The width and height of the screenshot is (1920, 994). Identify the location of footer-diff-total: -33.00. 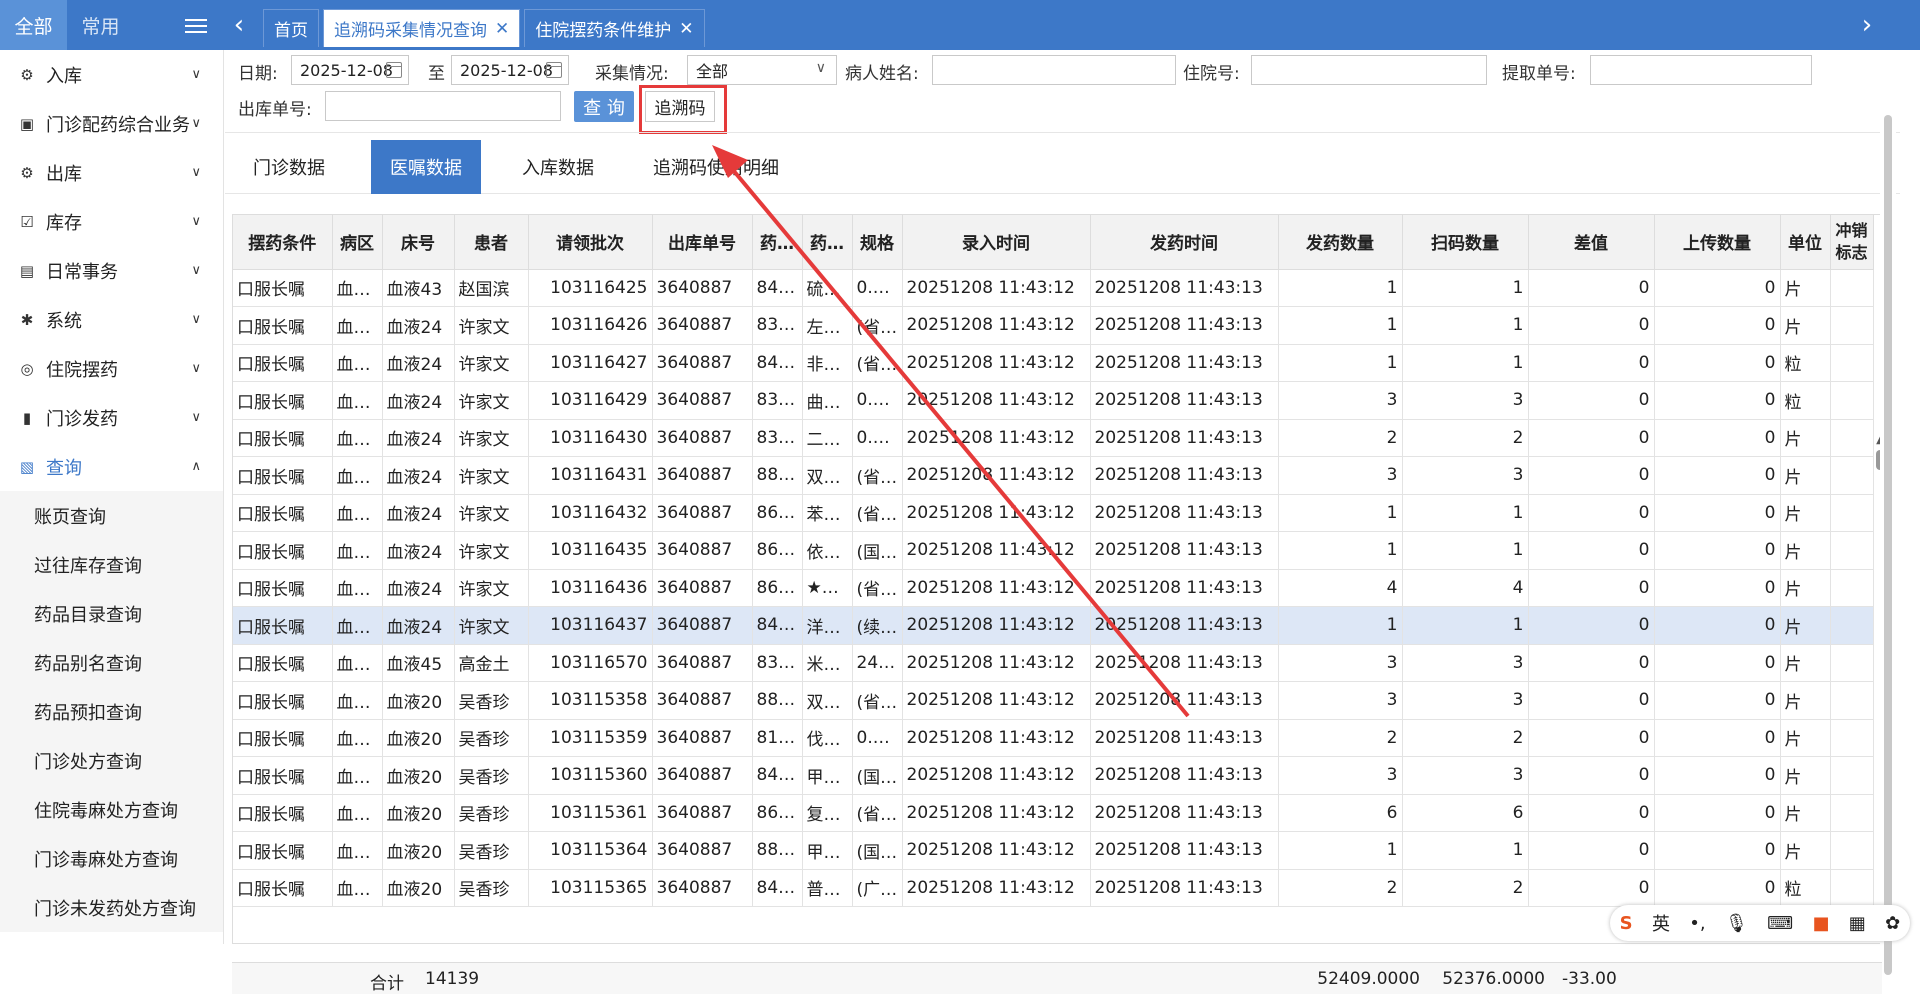
(1589, 979).